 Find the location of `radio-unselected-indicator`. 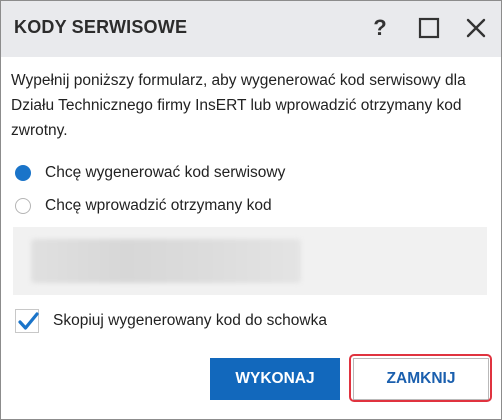

radio-unselected-indicator is located at coordinates (23, 206).